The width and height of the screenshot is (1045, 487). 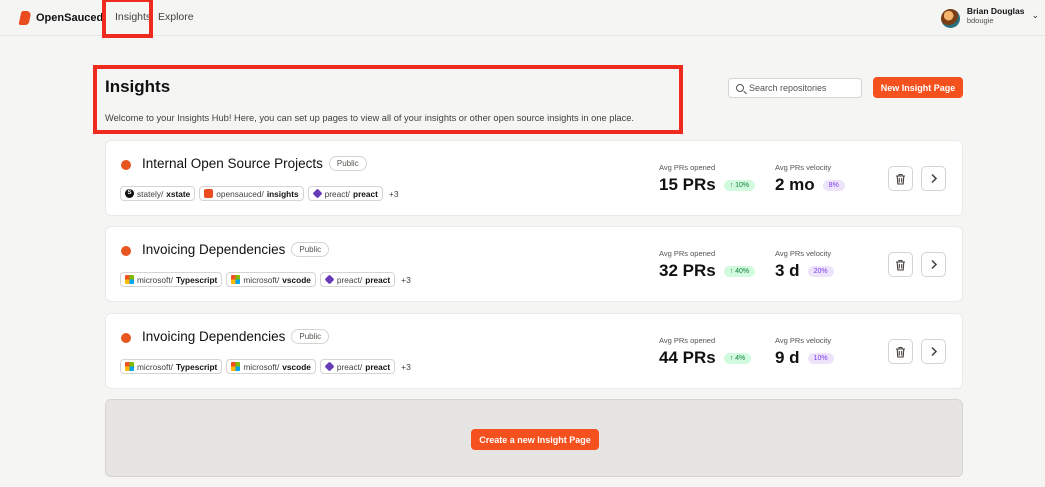 I want to click on avatar, so click(x=950, y=18).